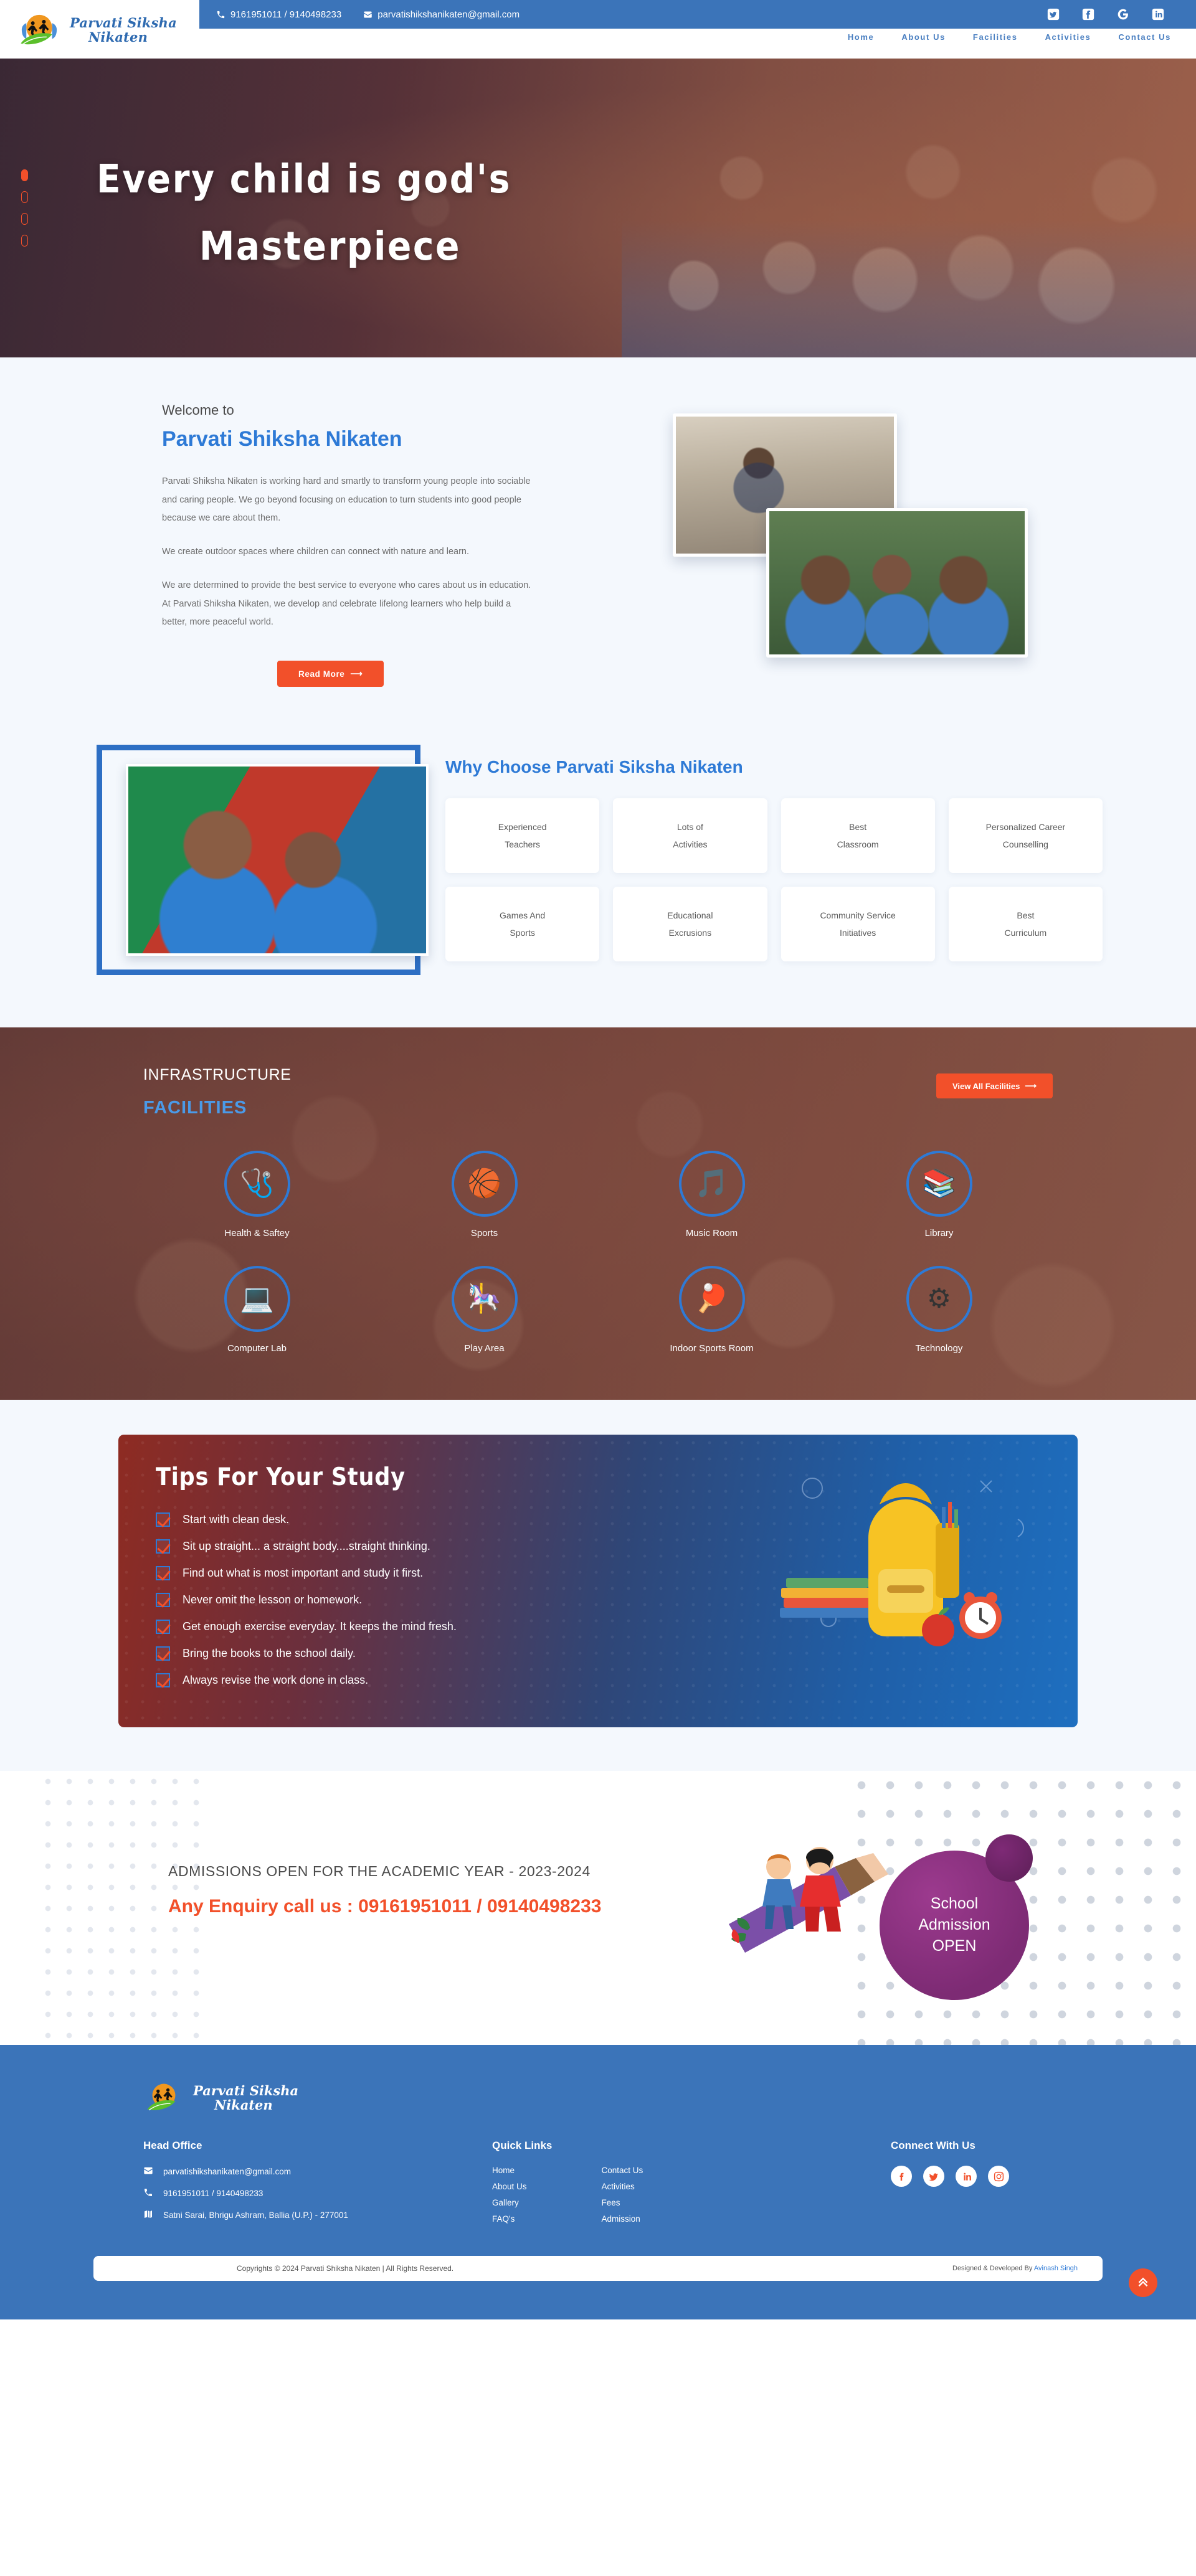 The height and width of the screenshot is (2576, 1196). What do you see at coordinates (317, 2193) in the screenshot?
I see `footer-phone-row: 9161951011 / 9140498233` at bounding box center [317, 2193].